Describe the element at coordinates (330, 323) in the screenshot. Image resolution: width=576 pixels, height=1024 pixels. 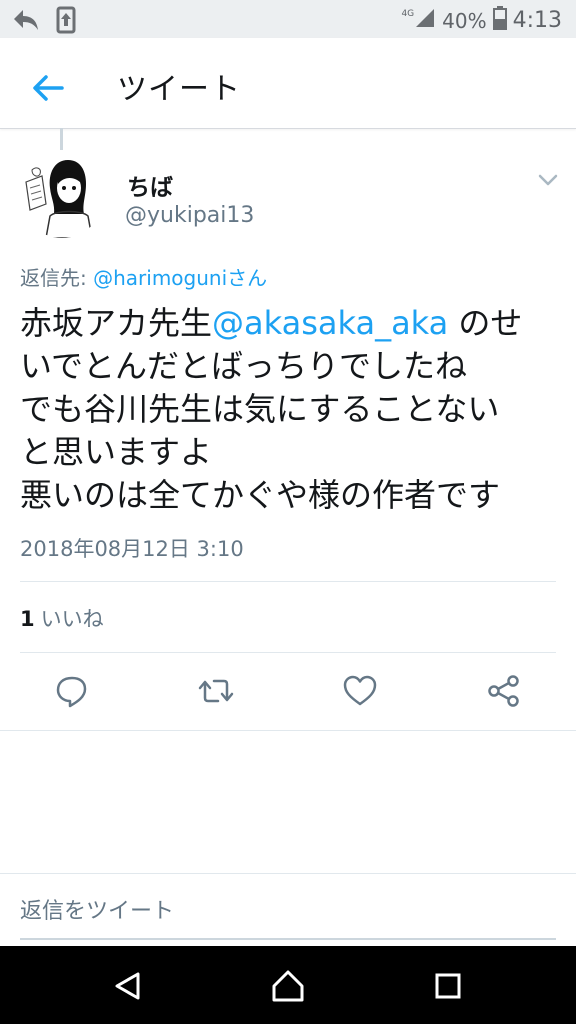
I see `tweet-mention-link: @akasaka_aka` at that location.